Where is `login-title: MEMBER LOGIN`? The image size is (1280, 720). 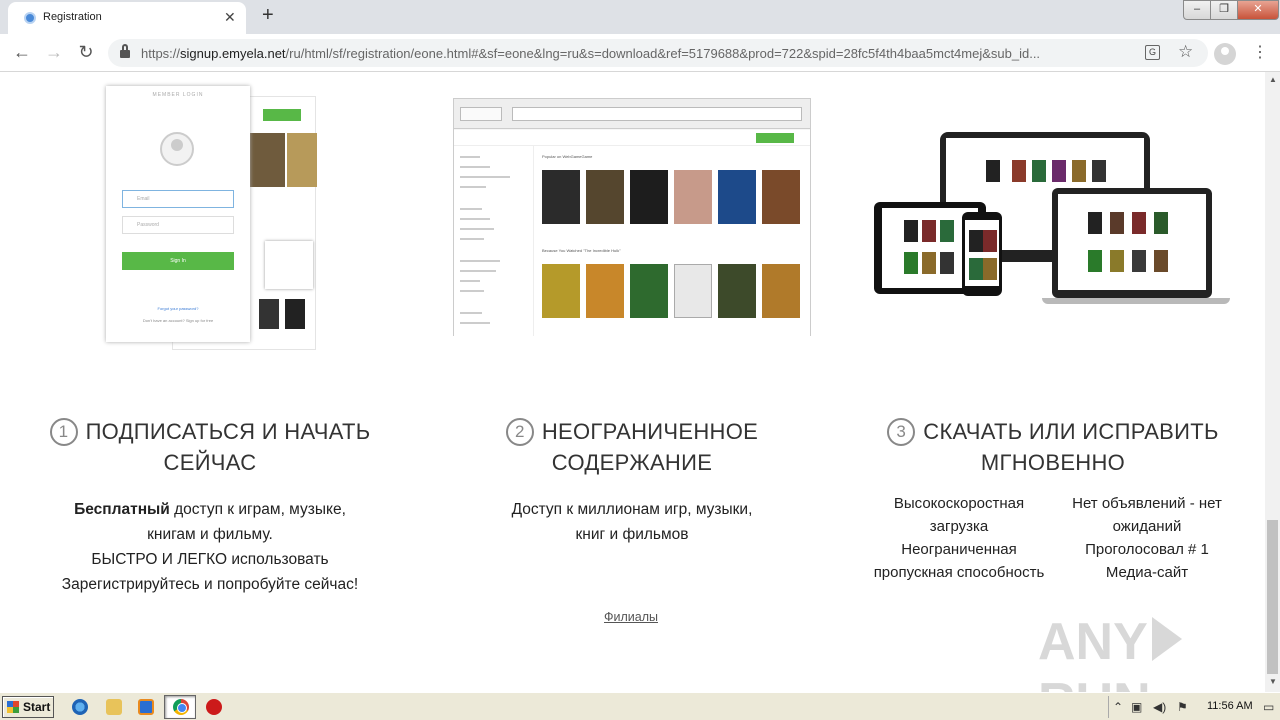 login-title: MEMBER LOGIN is located at coordinates (178, 95).